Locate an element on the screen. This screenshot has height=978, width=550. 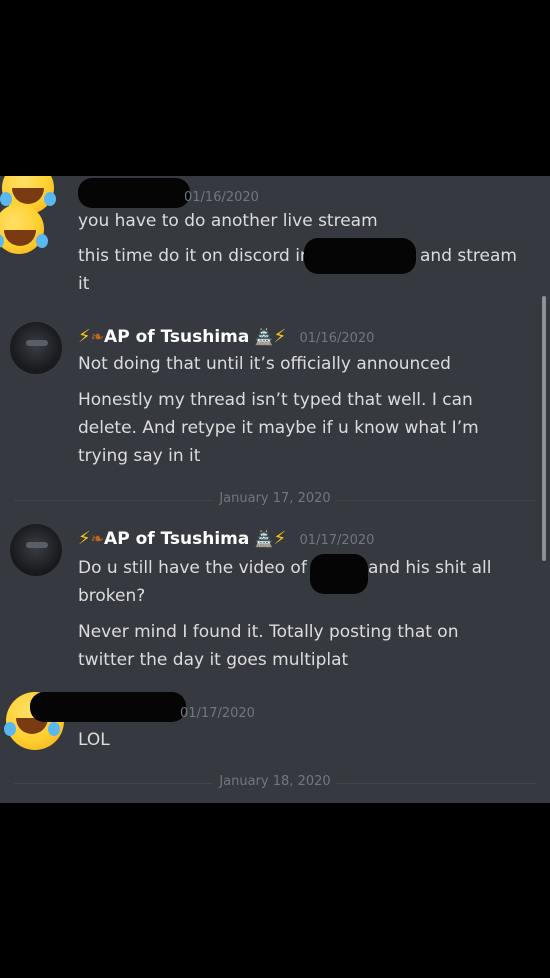
date-divider: January 17, 2020 is located at coordinates (275, 498).